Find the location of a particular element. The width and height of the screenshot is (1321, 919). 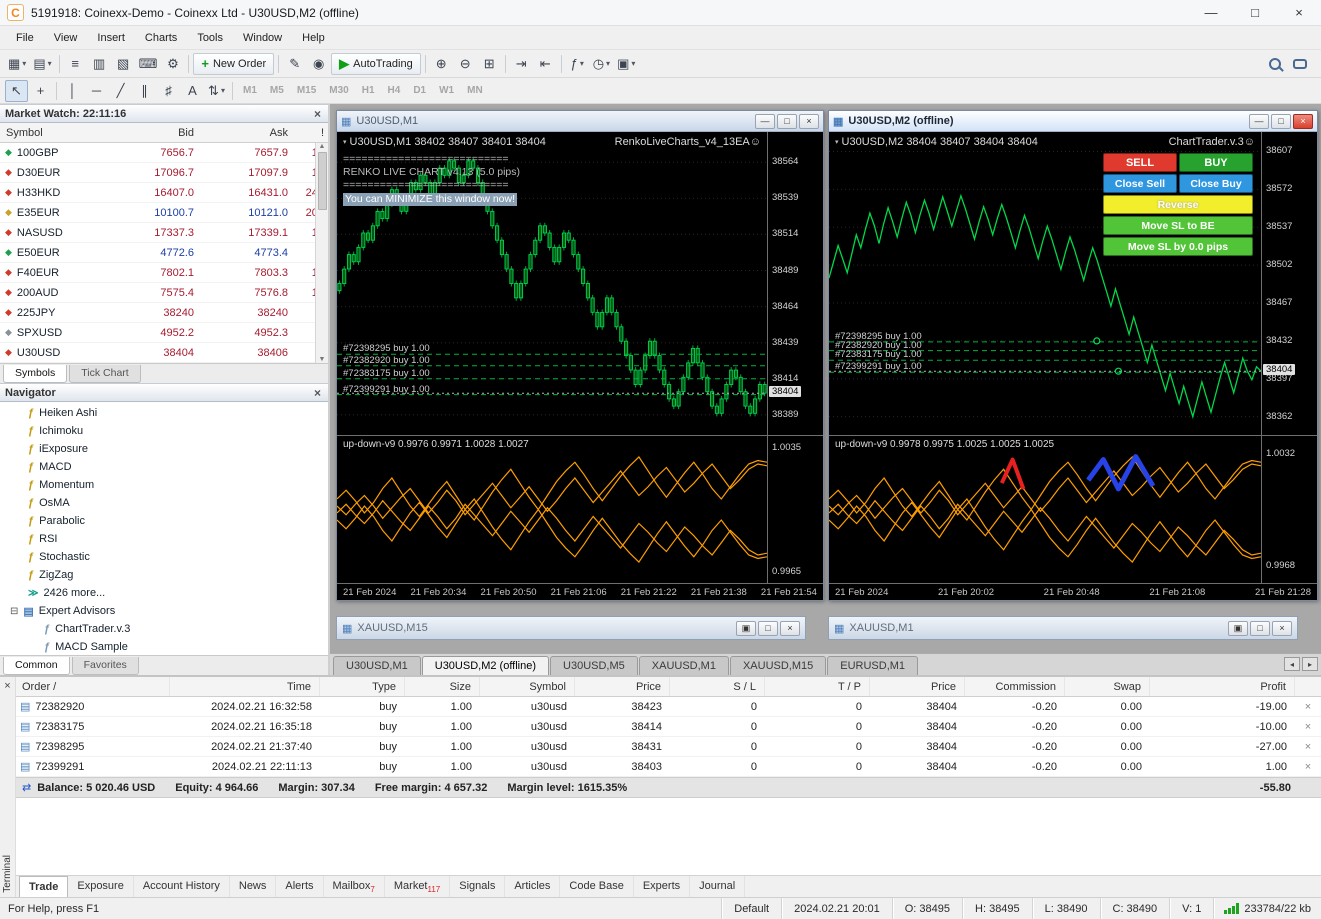

chart-tab: EURUSD,M1 is located at coordinates (873, 665).